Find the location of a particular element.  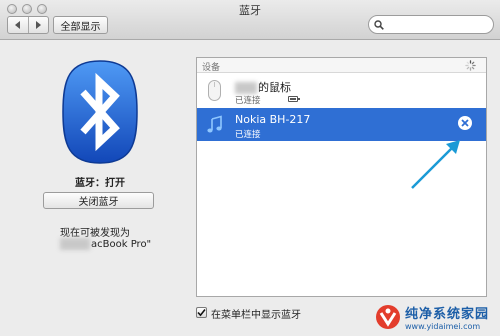

annotation-arrow-icon is located at coordinates (435, 164).